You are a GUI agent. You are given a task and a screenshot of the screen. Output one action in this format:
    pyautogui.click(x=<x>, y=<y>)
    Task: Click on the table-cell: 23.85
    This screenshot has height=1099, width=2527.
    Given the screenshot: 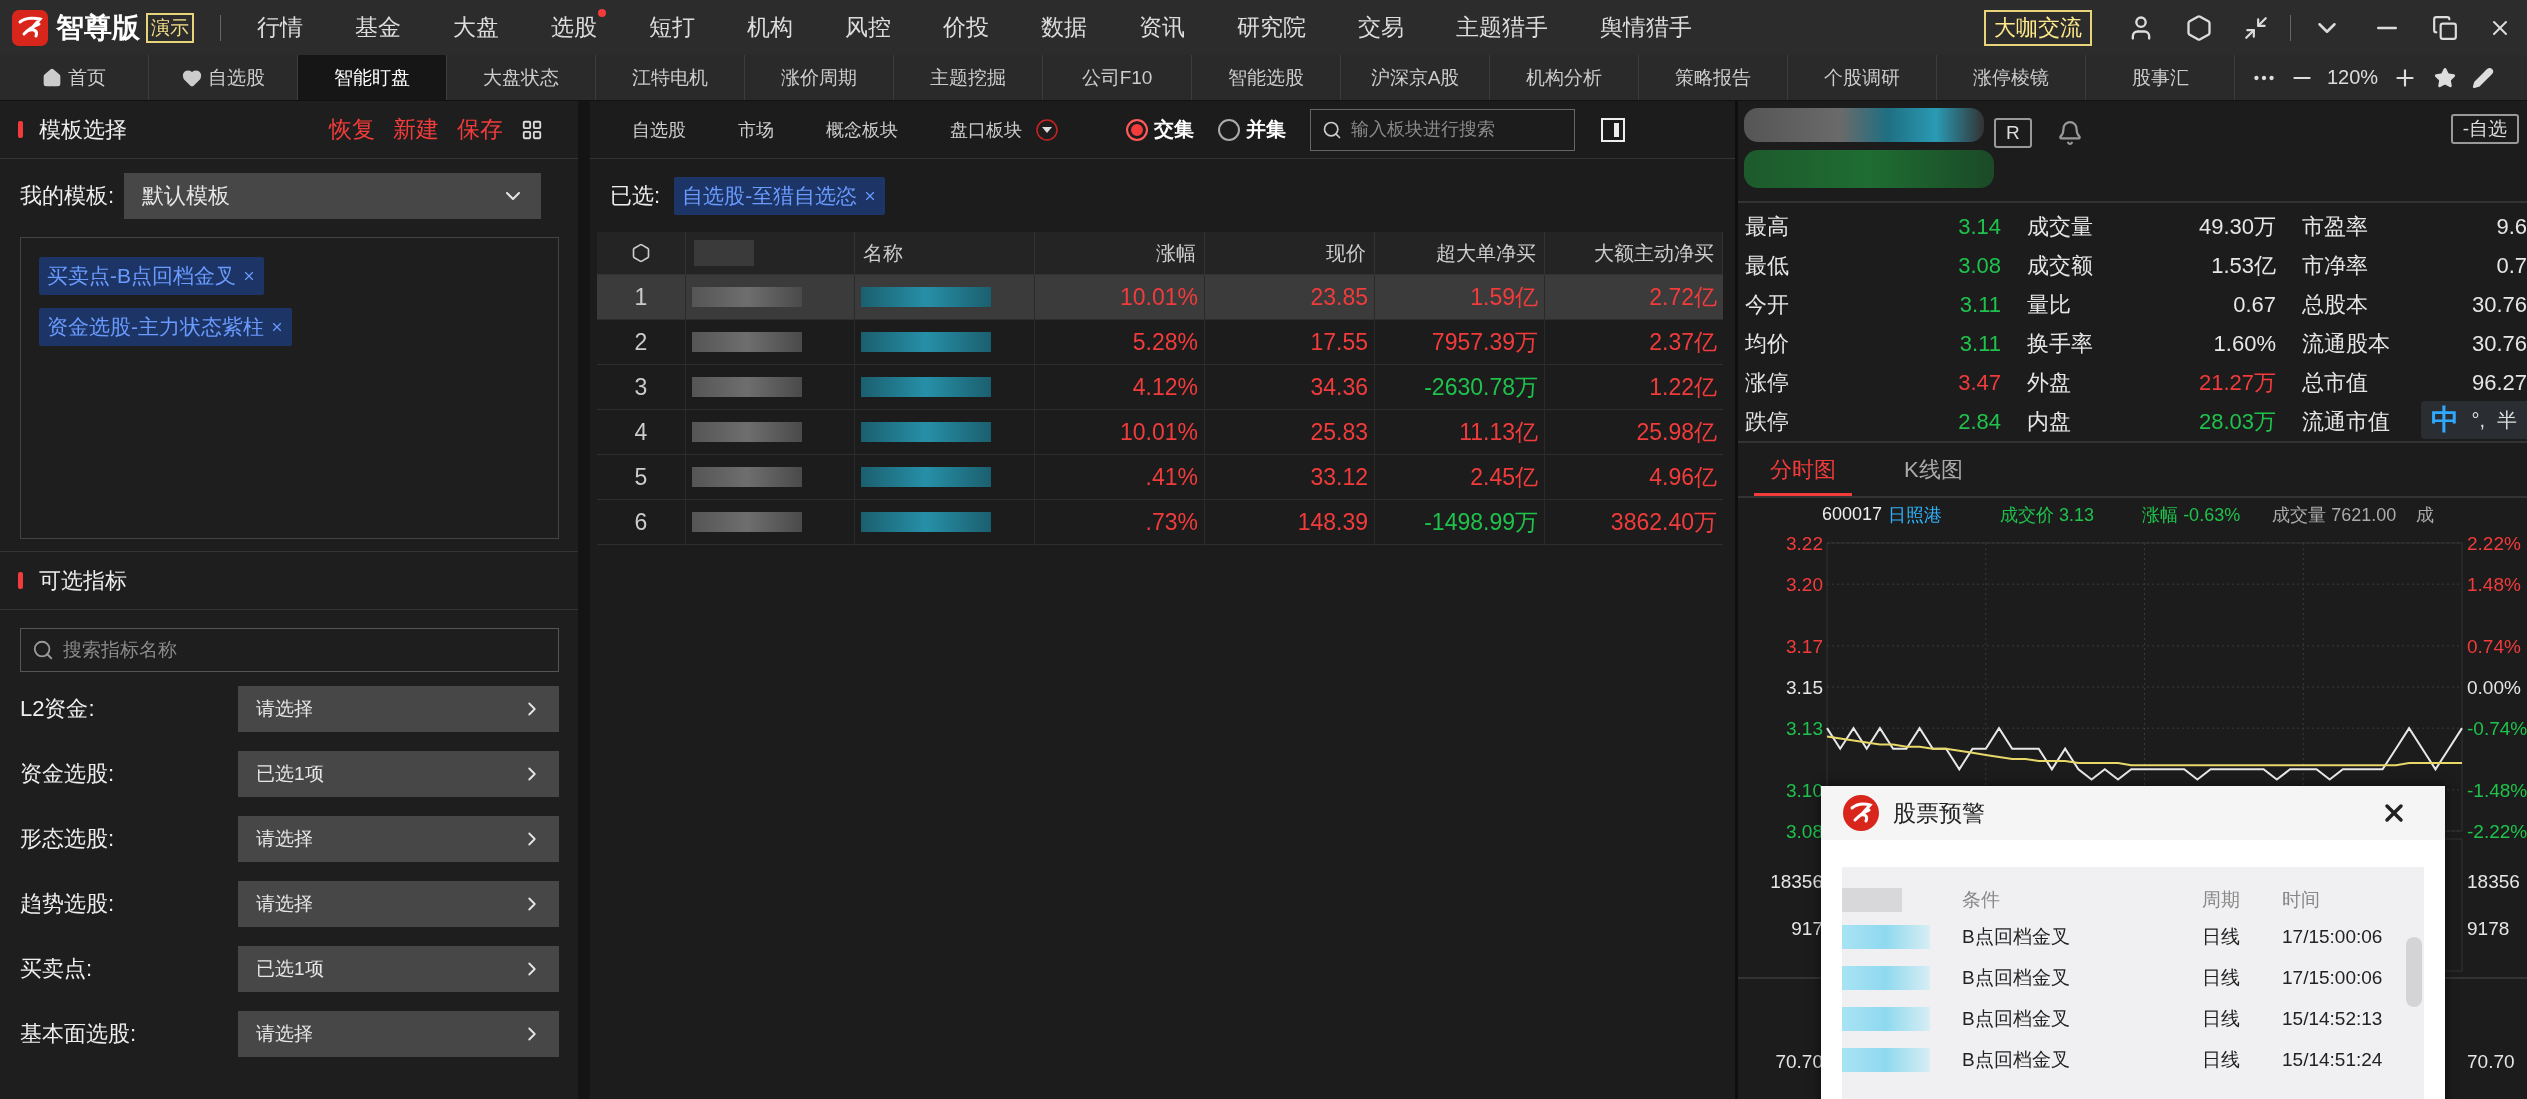 What is the action you would take?
    pyautogui.click(x=1290, y=297)
    